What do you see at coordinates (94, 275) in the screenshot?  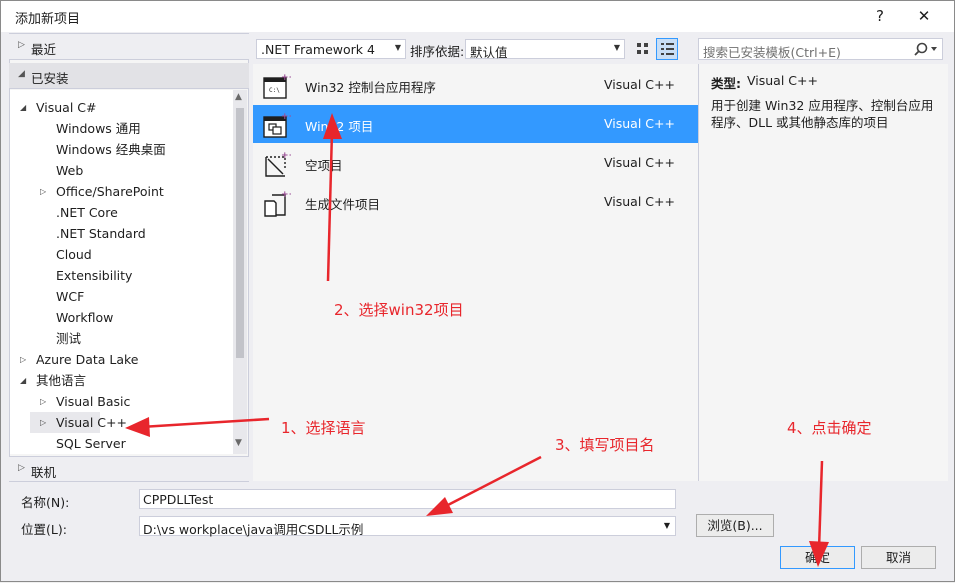 I see `tree-node-label: Extensibility` at bounding box center [94, 275].